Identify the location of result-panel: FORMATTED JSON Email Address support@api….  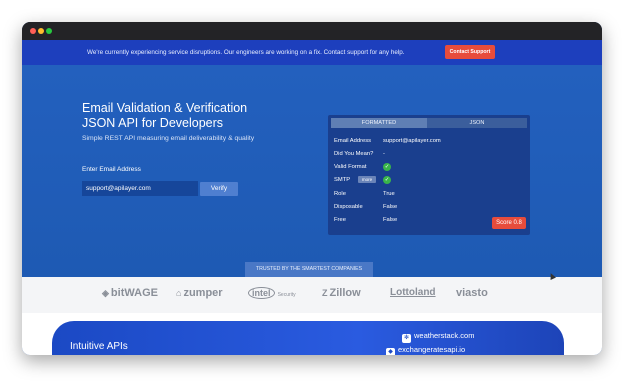
(429, 175).